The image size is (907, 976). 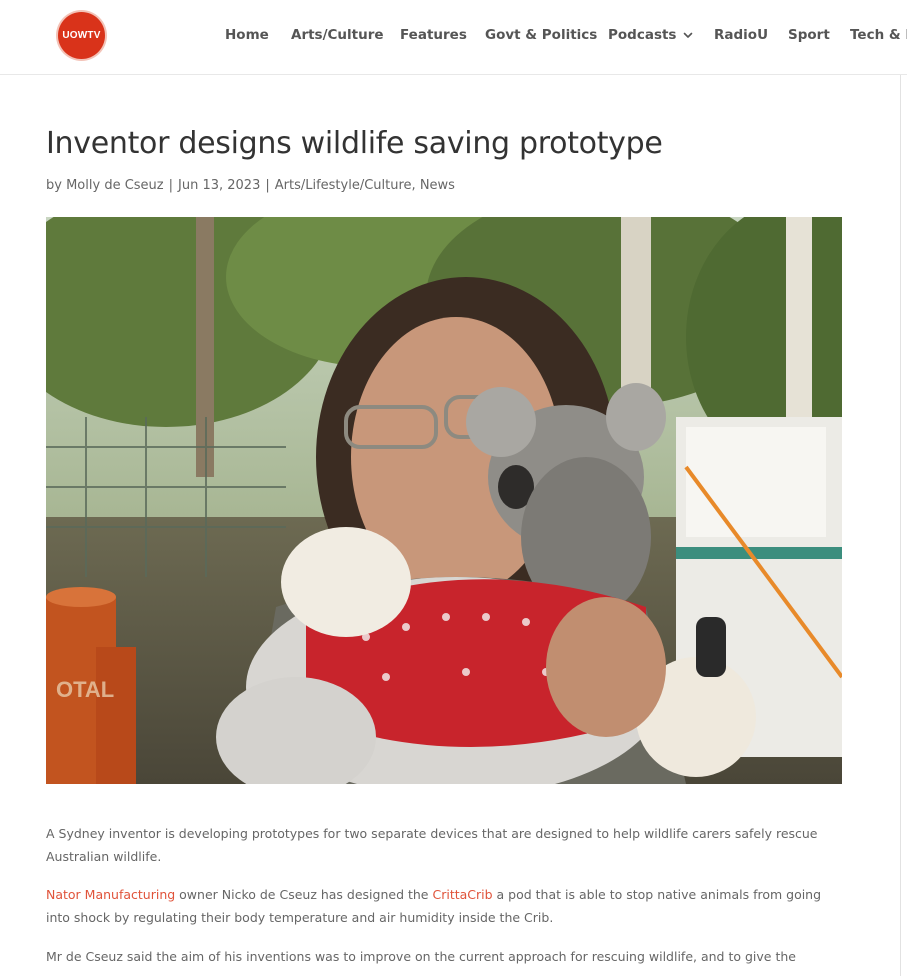 I want to click on crittacrib-link: CrittaCrib, so click(x=462, y=894).